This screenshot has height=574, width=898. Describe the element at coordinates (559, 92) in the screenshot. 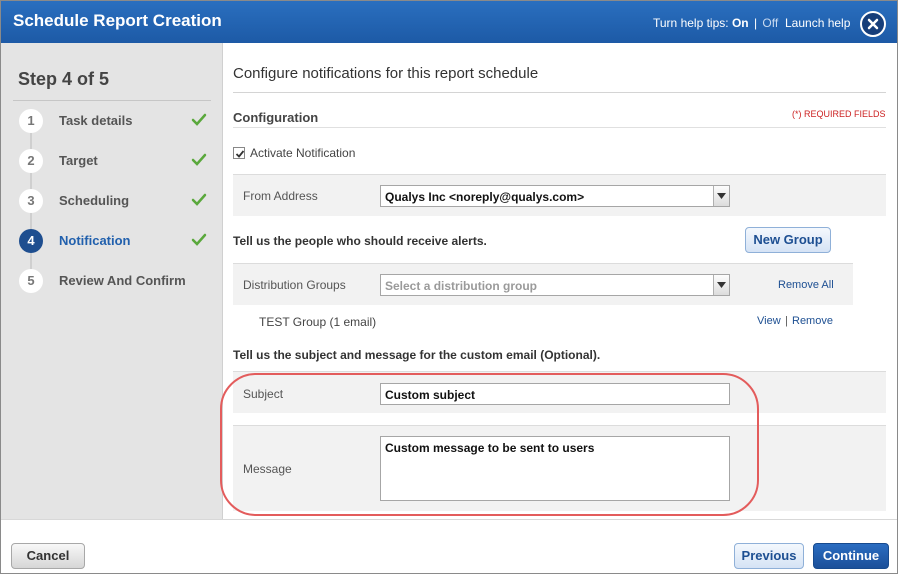

I see `title-divider` at that location.